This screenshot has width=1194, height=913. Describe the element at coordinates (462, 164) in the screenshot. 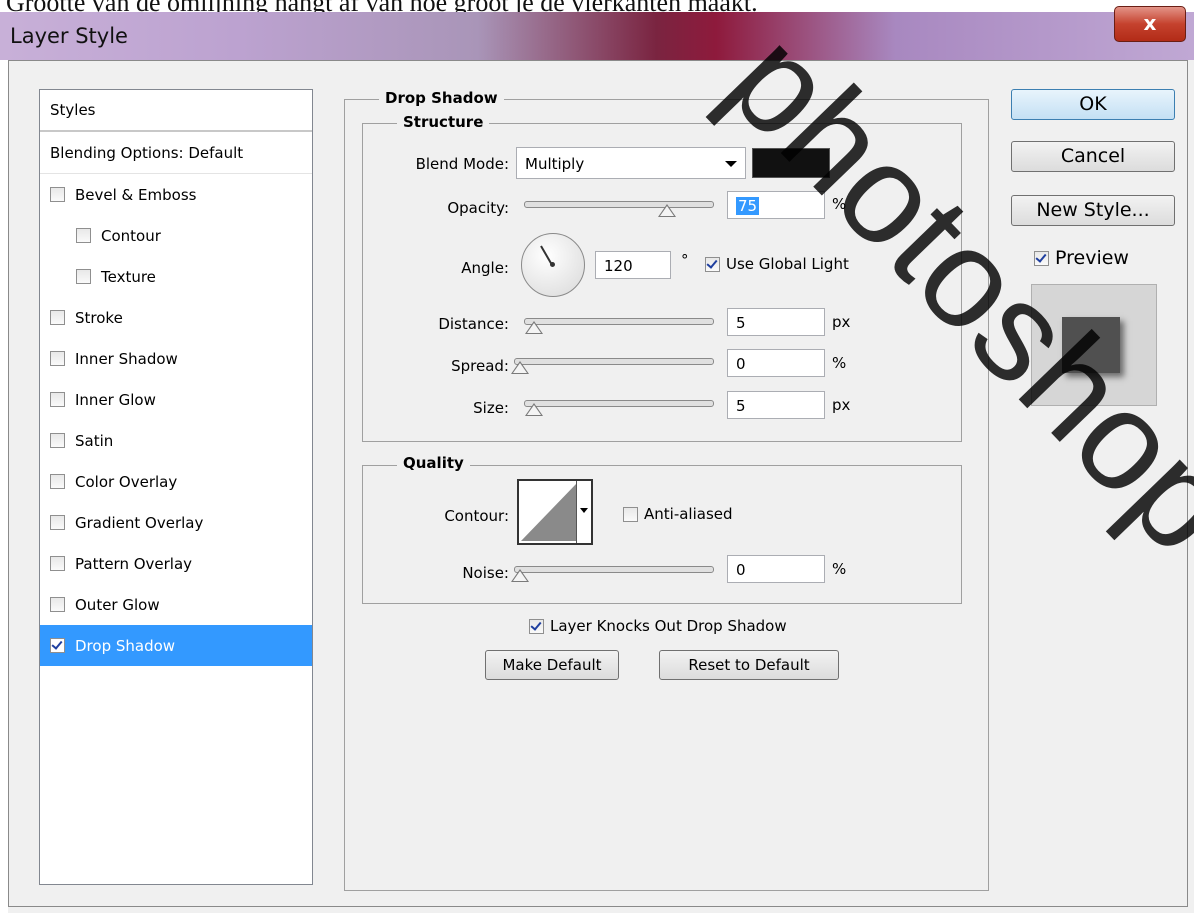

I see `blend-mode-label: Blend Mode:` at that location.